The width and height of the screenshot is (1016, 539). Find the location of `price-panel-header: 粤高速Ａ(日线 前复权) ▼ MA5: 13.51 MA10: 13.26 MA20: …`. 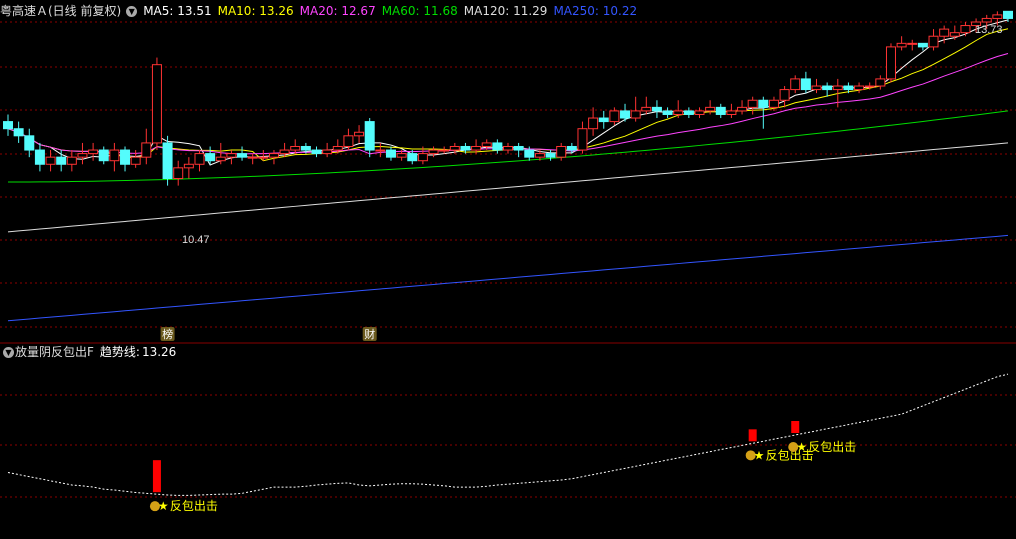

price-panel-header: 粤高速Ａ(日线 前复权) ▼ MA5: 13.51 MA10: 13.26 MA20: … is located at coordinates (324, 11).